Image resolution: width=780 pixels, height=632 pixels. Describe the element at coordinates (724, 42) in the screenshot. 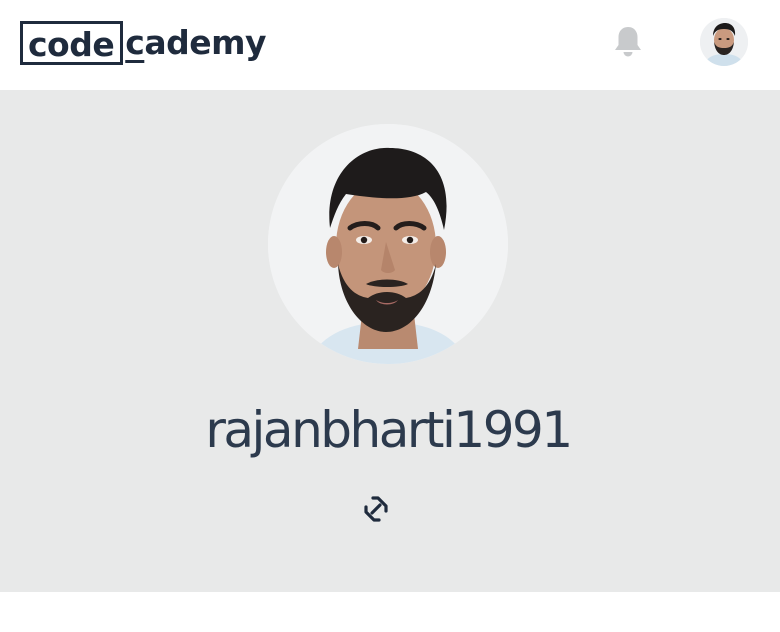

I see `user-avatar-menu` at that location.